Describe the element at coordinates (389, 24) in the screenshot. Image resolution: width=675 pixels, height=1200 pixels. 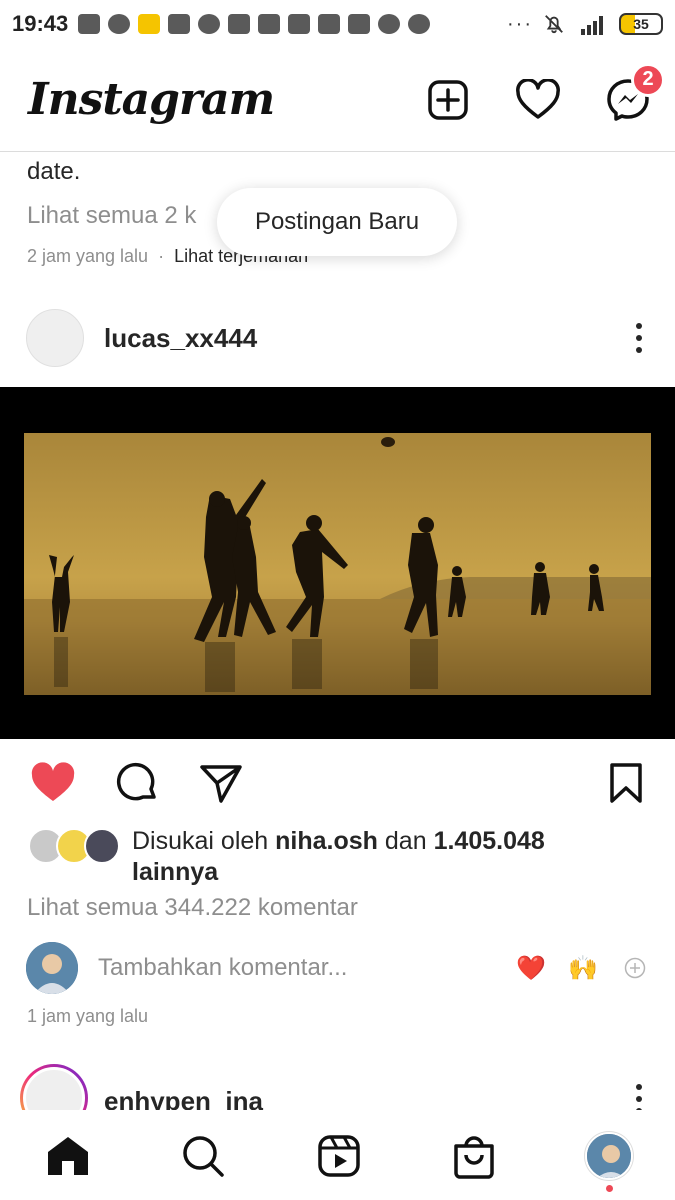
I see `telegram-notification-icon` at that location.